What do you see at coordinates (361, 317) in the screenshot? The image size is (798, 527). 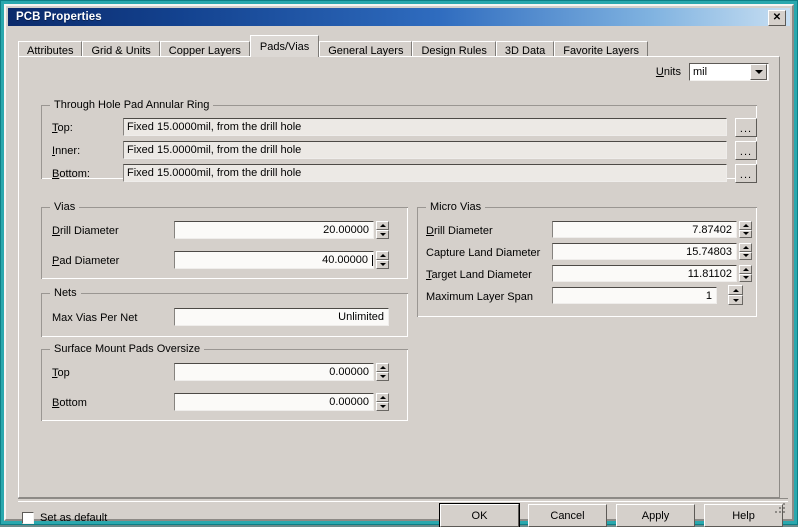 I see `nets-max-vias-value: Unlimited` at bounding box center [361, 317].